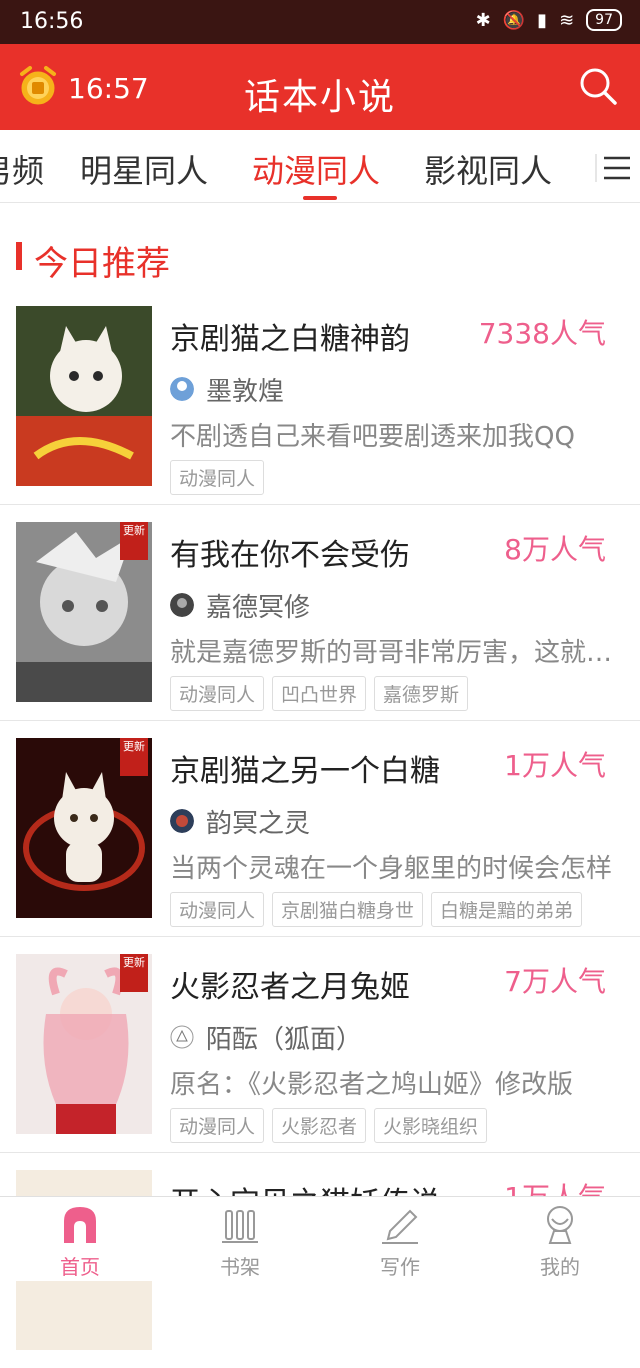 This screenshot has height=1368, width=640. Describe the element at coordinates (549, 20) in the screenshot. I see `status-icons: ✱ 🔕 ▮ ≋ 97` at that location.